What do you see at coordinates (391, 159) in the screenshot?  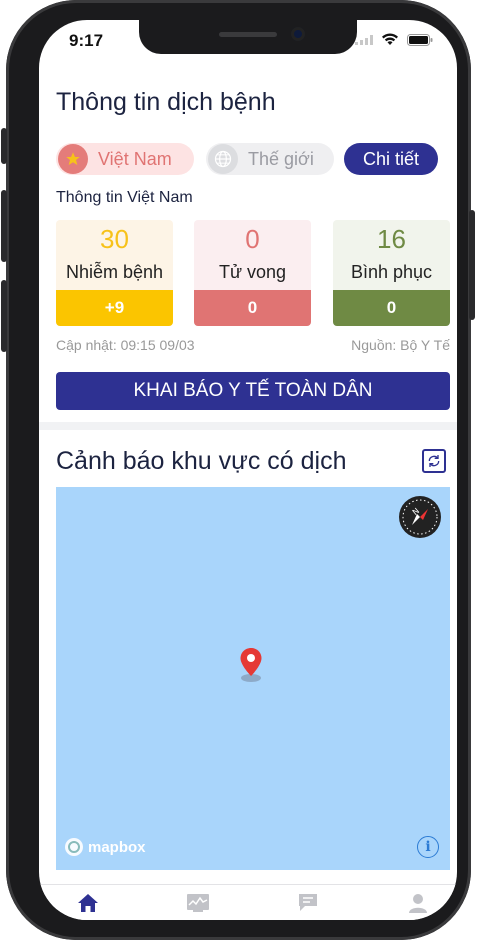 I see `detail-button: Chi tiết` at bounding box center [391, 159].